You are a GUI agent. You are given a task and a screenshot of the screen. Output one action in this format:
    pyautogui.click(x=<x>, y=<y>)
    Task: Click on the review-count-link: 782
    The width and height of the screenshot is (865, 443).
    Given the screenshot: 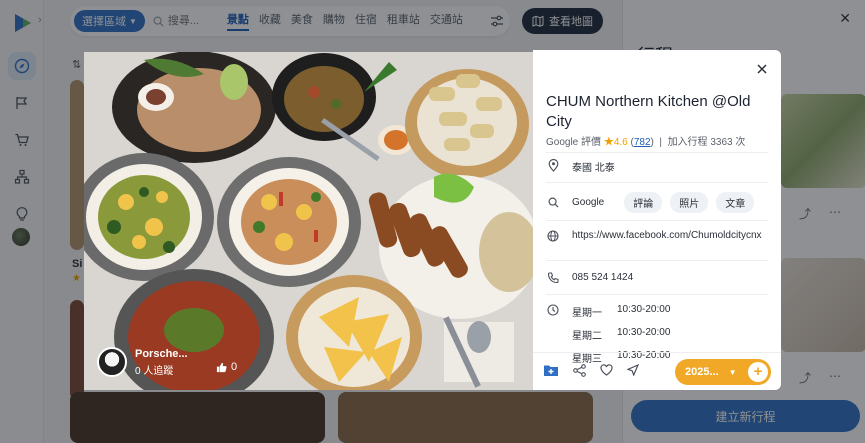 What is the action you would take?
    pyautogui.click(x=642, y=142)
    